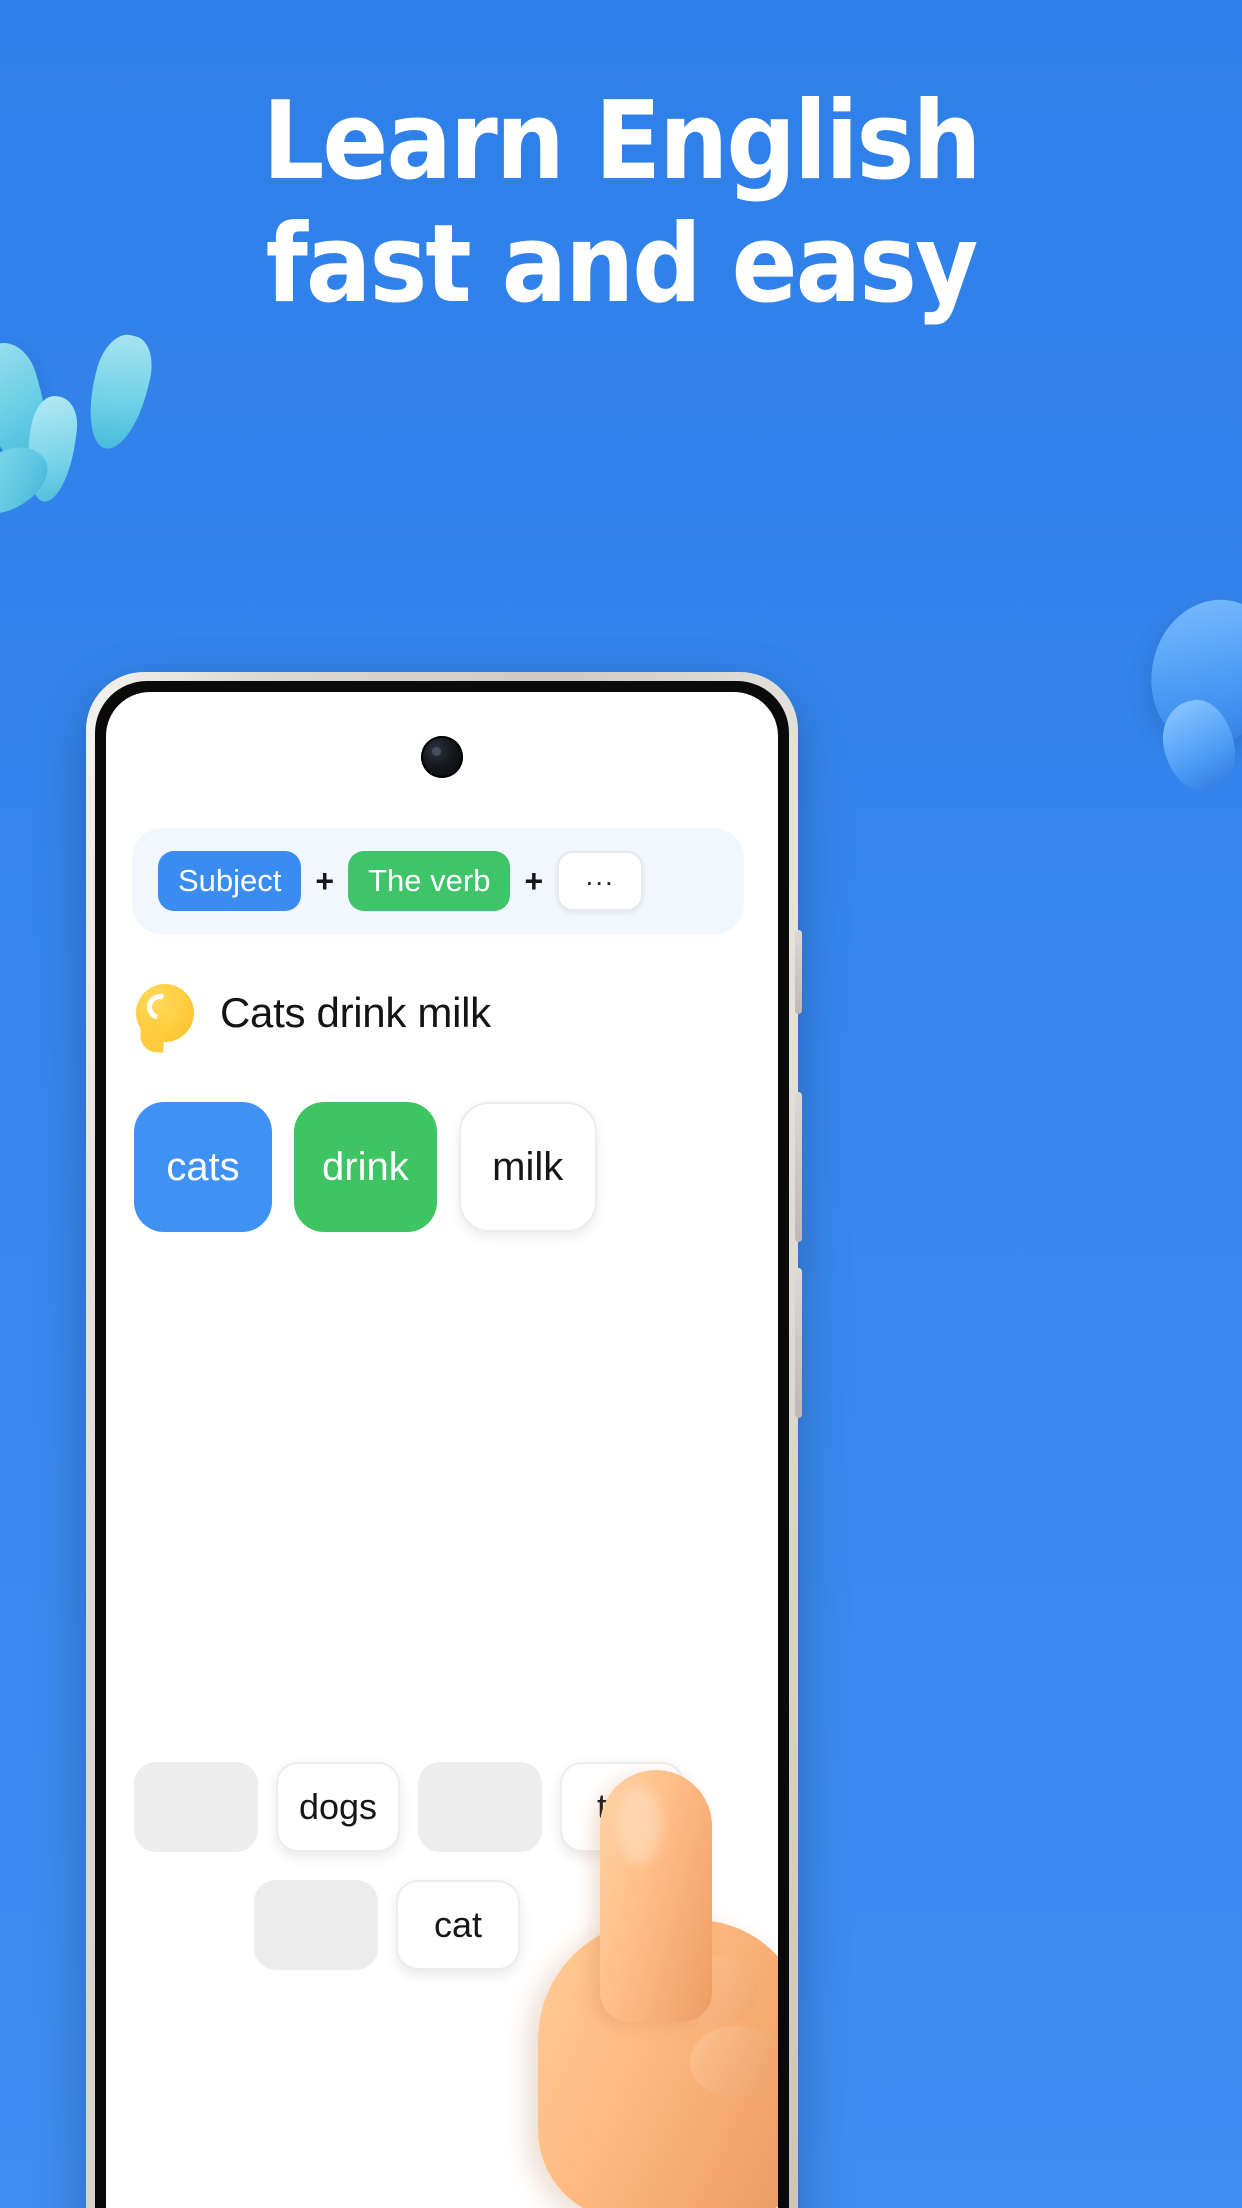 This screenshot has width=1242, height=2208. I want to click on headline-line-2: fast and easy, so click(622, 265).